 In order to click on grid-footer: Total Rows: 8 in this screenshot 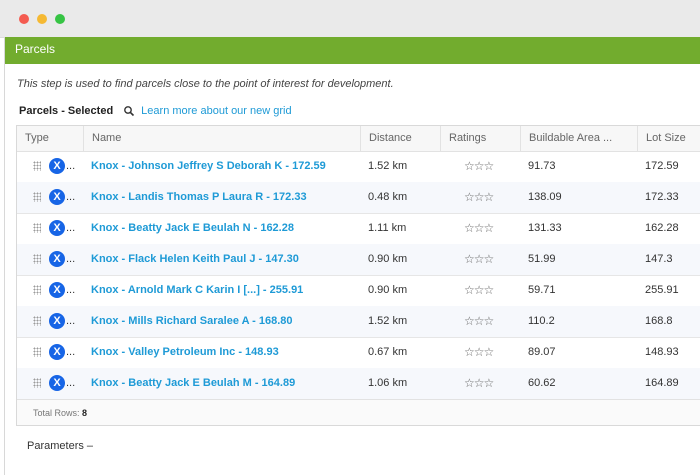, I will do `click(358, 412)`.